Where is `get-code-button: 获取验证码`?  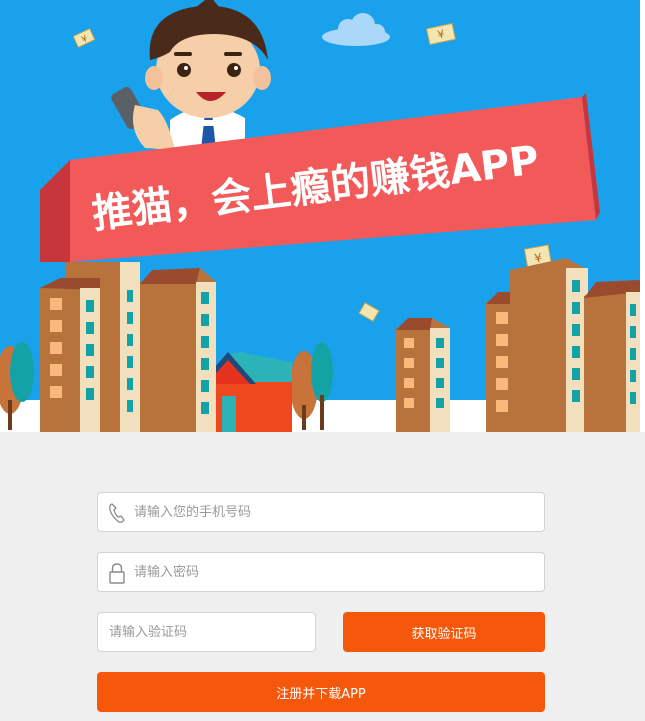
get-code-button: 获取验证码 is located at coordinates (444, 632).